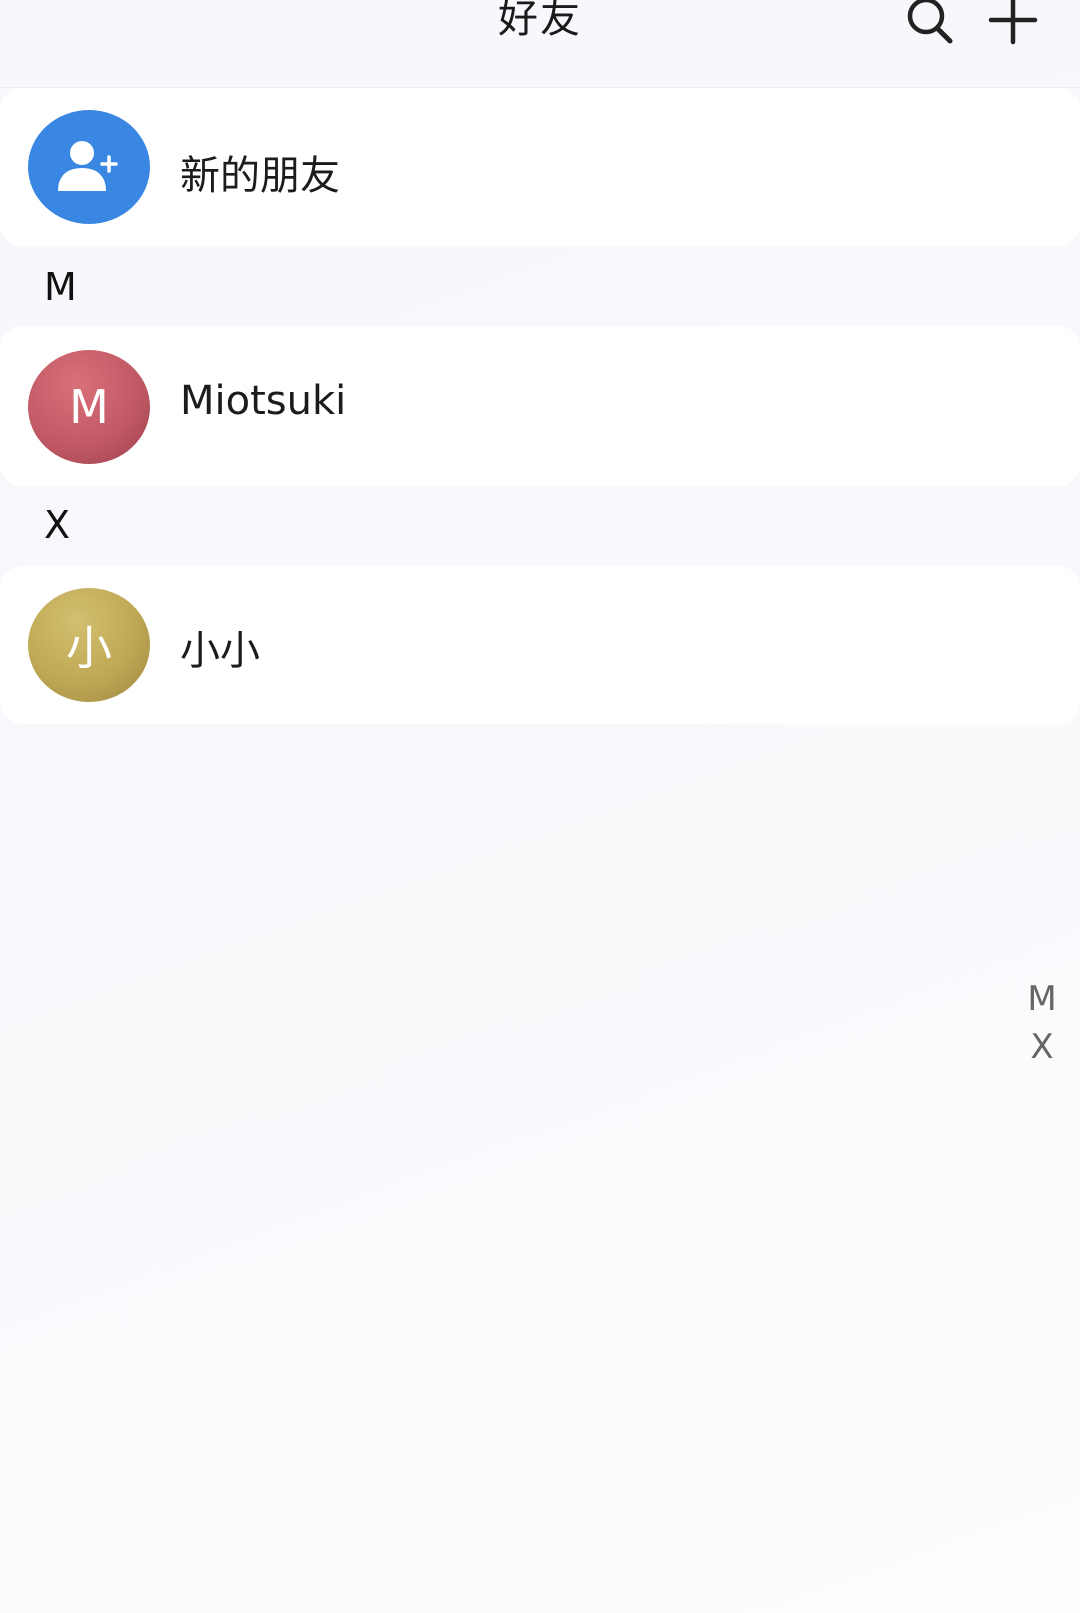 Image resolution: width=1080 pixels, height=1613 pixels. What do you see at coordinates (930, 22) in the screenshot?
I see `search-icon` at bounding box center [930, 22].